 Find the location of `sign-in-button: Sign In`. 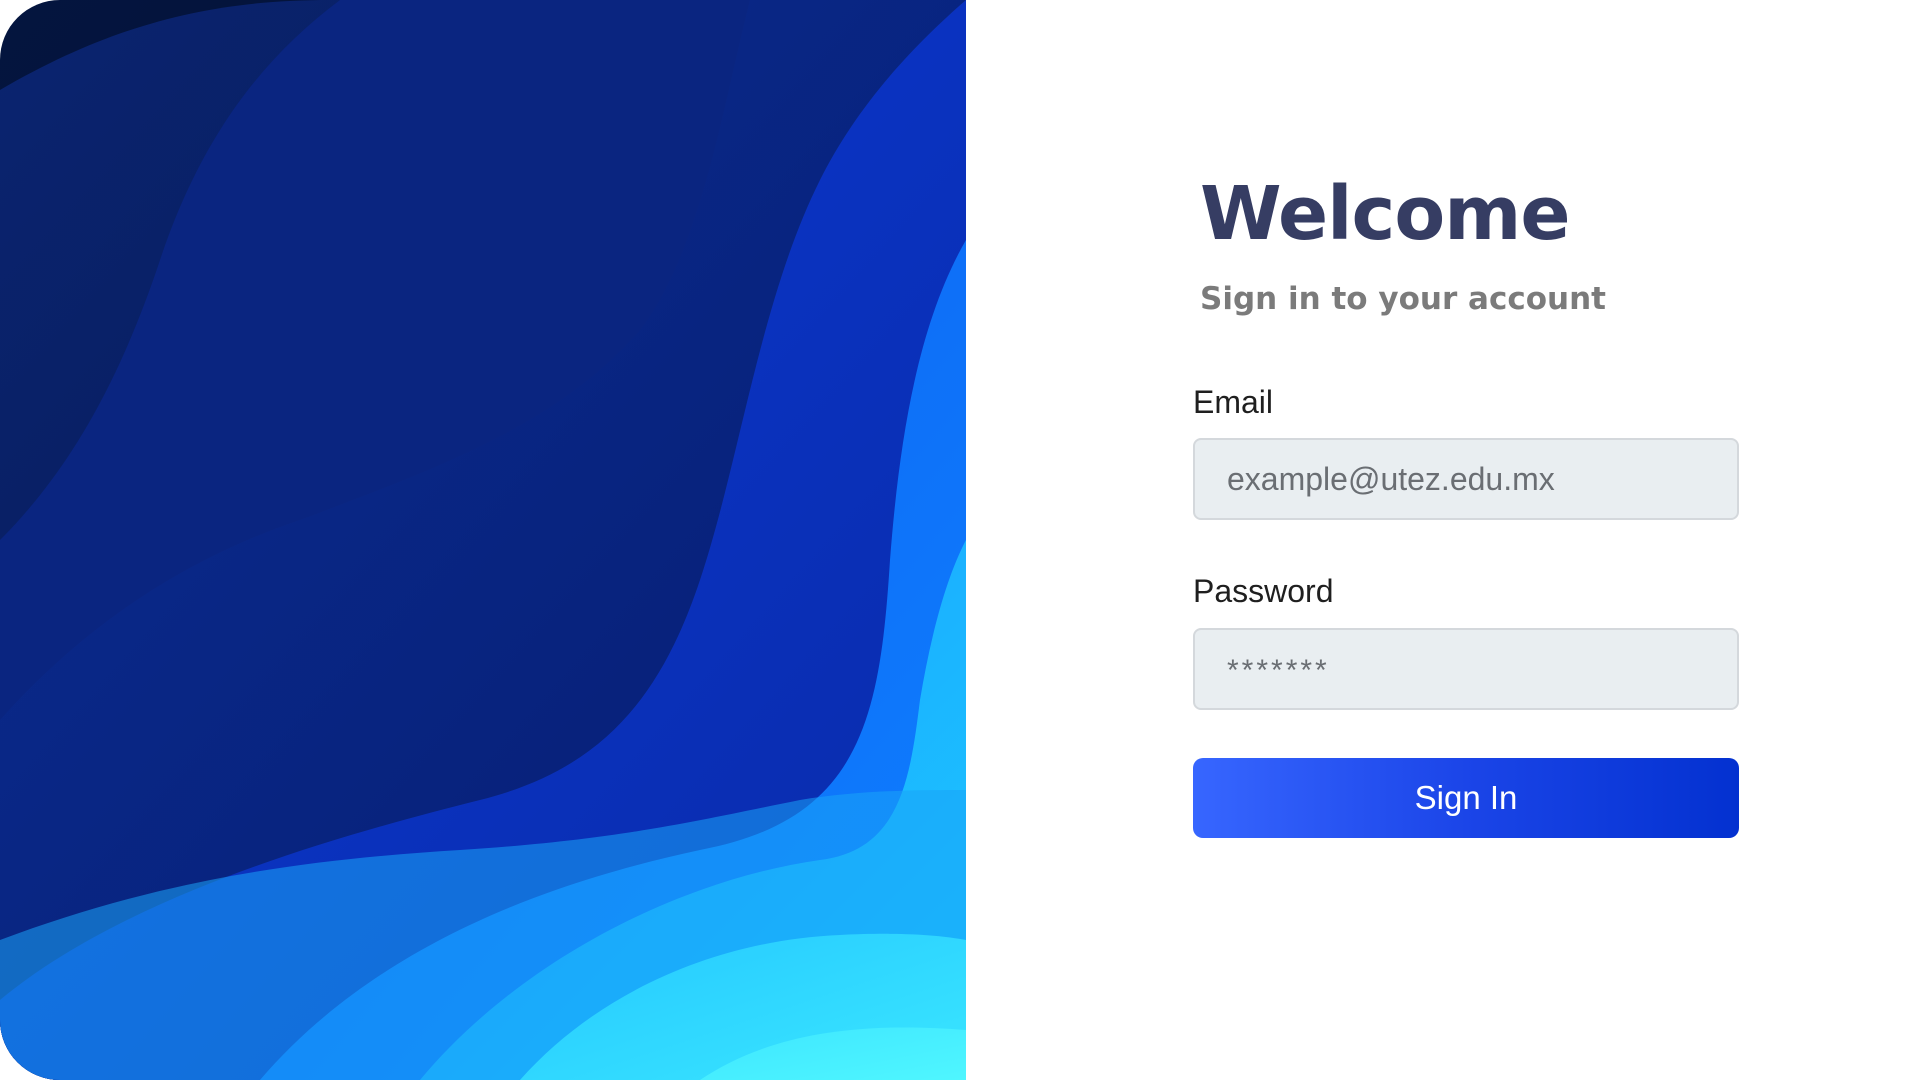

sign-in-button: Sign In is located at coordinates (1466, 797).